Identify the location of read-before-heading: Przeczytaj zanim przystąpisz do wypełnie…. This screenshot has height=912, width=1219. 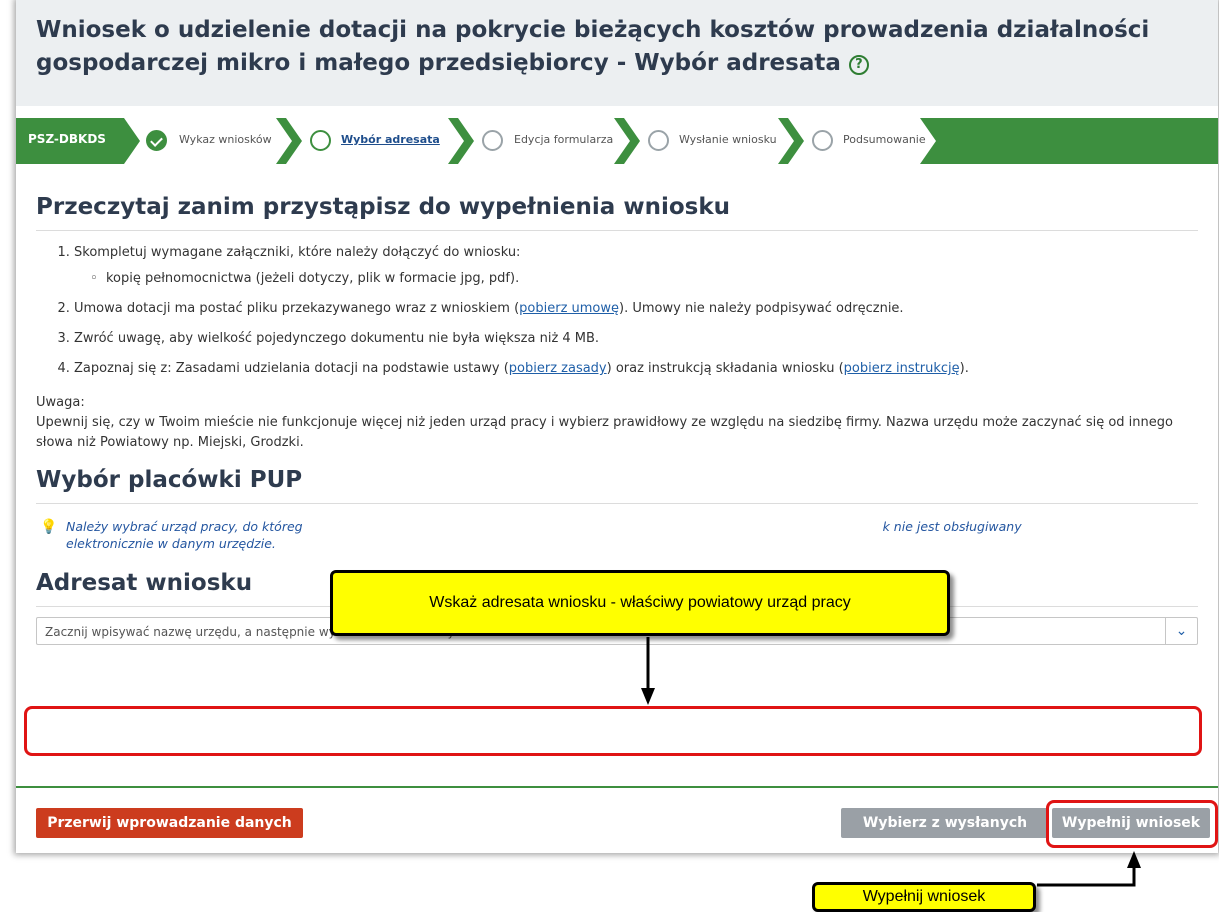
(617, 212).